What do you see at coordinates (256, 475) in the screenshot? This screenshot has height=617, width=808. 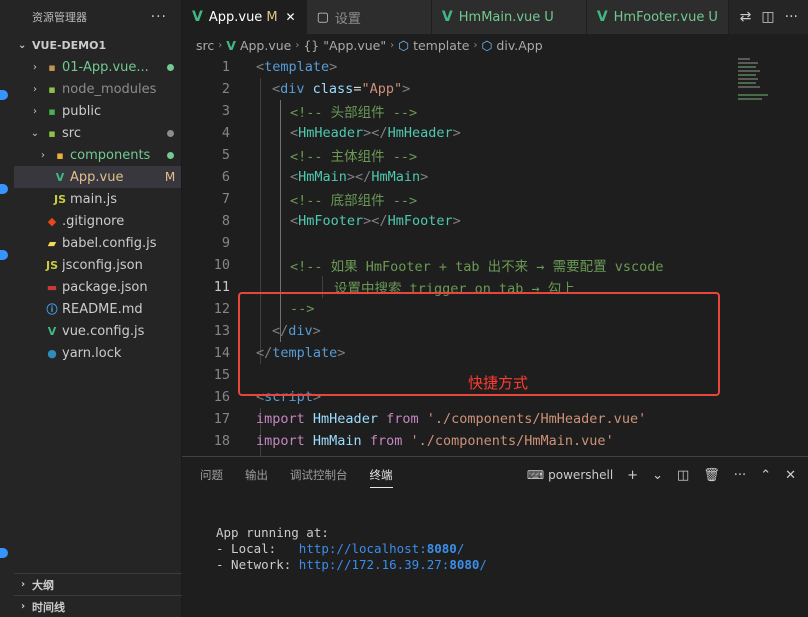 I see `tab-output: 输出` at bounding box center [256, 475].